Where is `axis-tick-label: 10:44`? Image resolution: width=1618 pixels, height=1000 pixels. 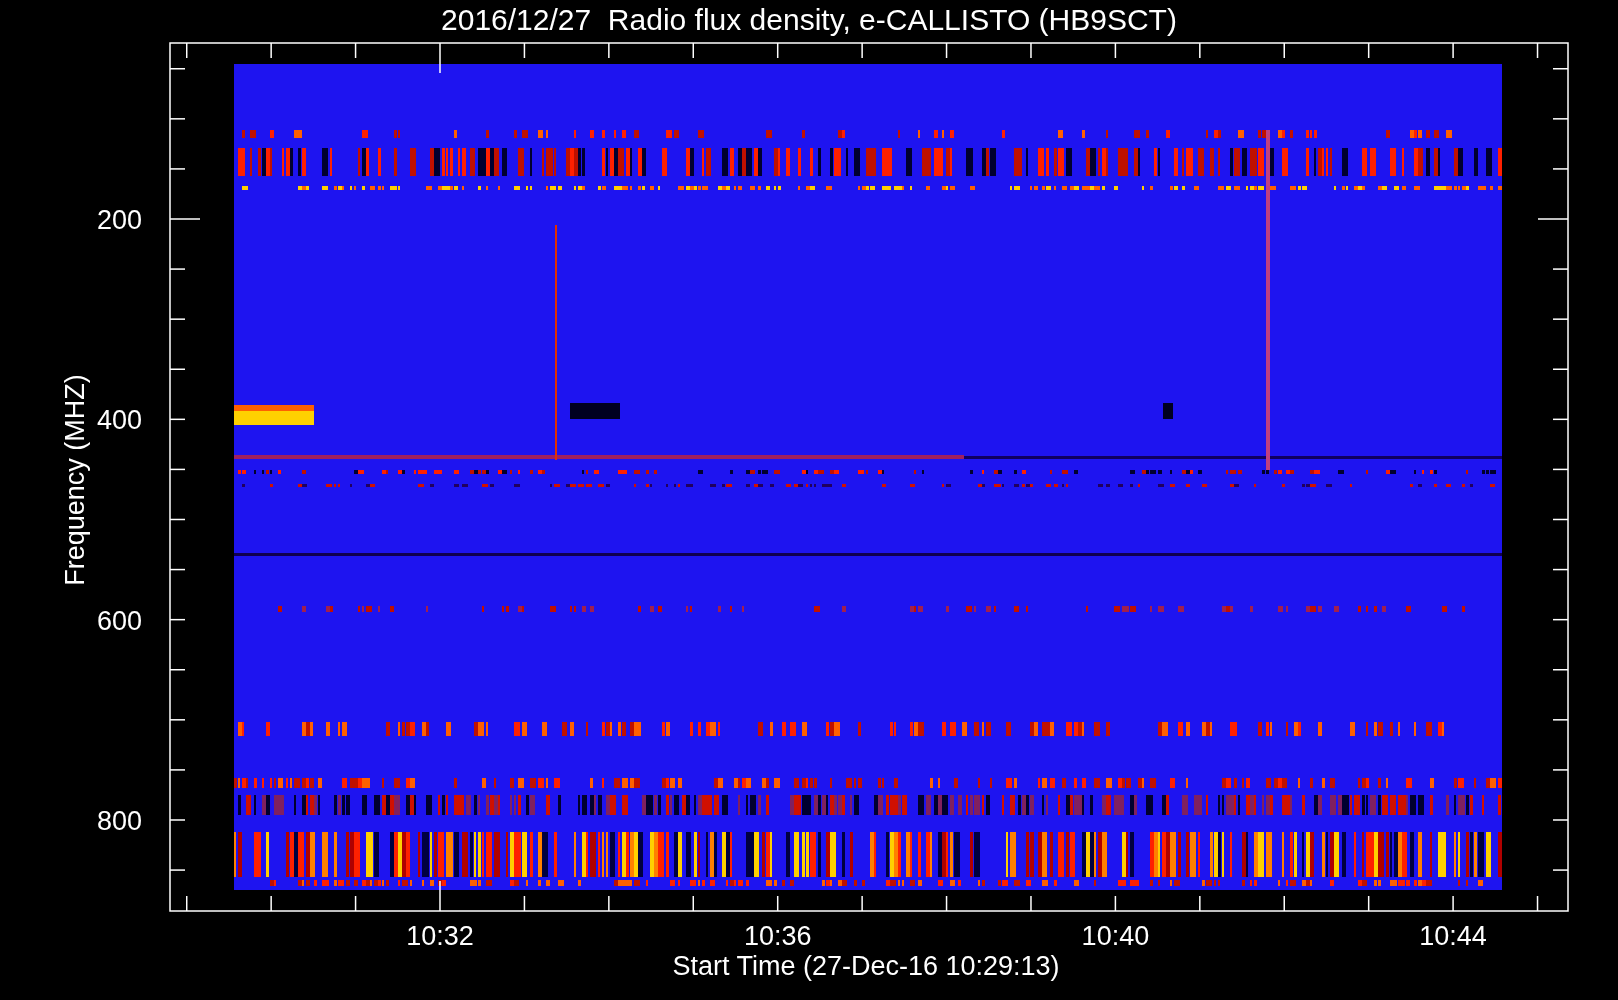
axis-tick-label: 10:44 is located at coordinates (1453, 936).